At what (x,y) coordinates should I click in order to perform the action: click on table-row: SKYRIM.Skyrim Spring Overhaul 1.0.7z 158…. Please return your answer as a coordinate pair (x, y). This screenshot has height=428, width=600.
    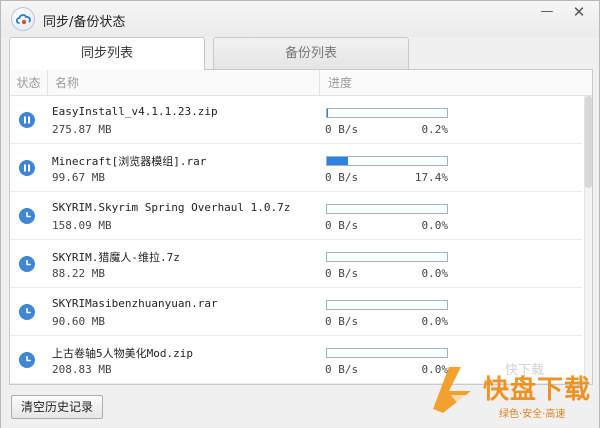
    Looking at the image, I should click on (296, 216).